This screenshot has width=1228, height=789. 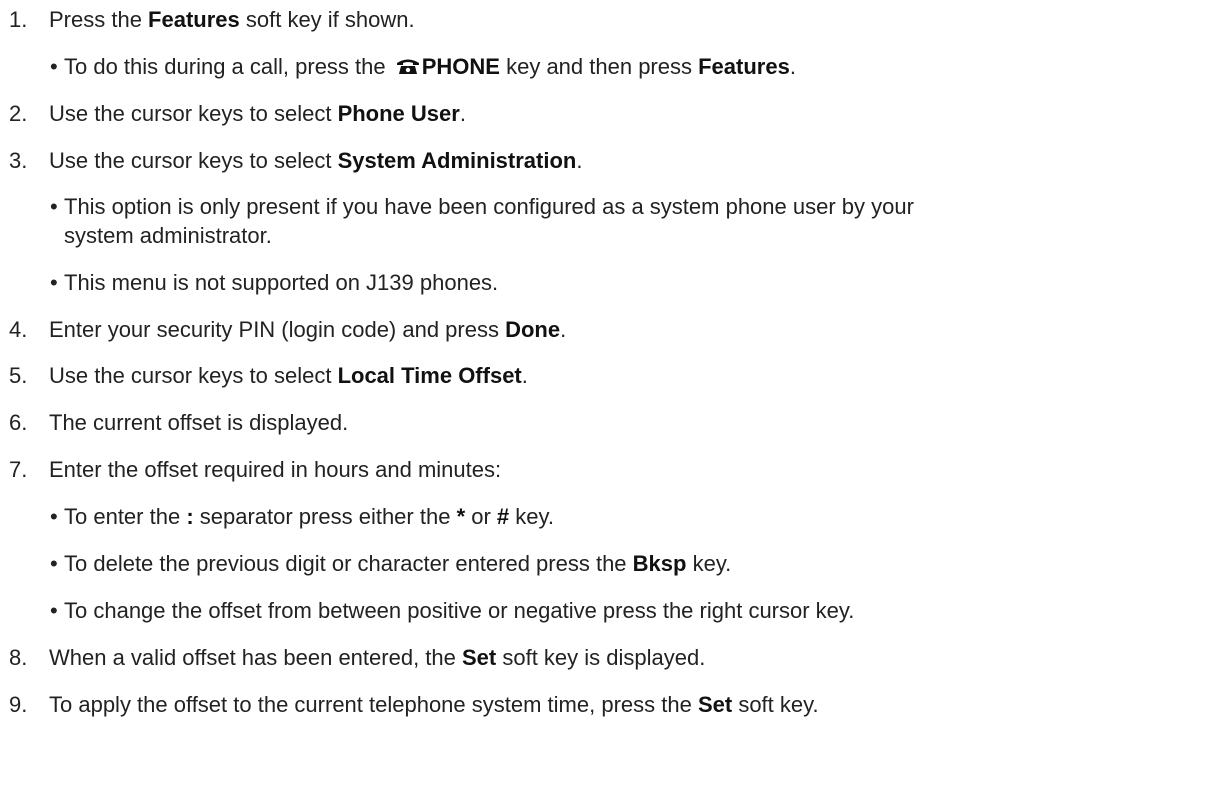 What do you see at coordinates (18, 657) in the screenshot?
I see `step-number: 8.` at bounding box center [18, 657].